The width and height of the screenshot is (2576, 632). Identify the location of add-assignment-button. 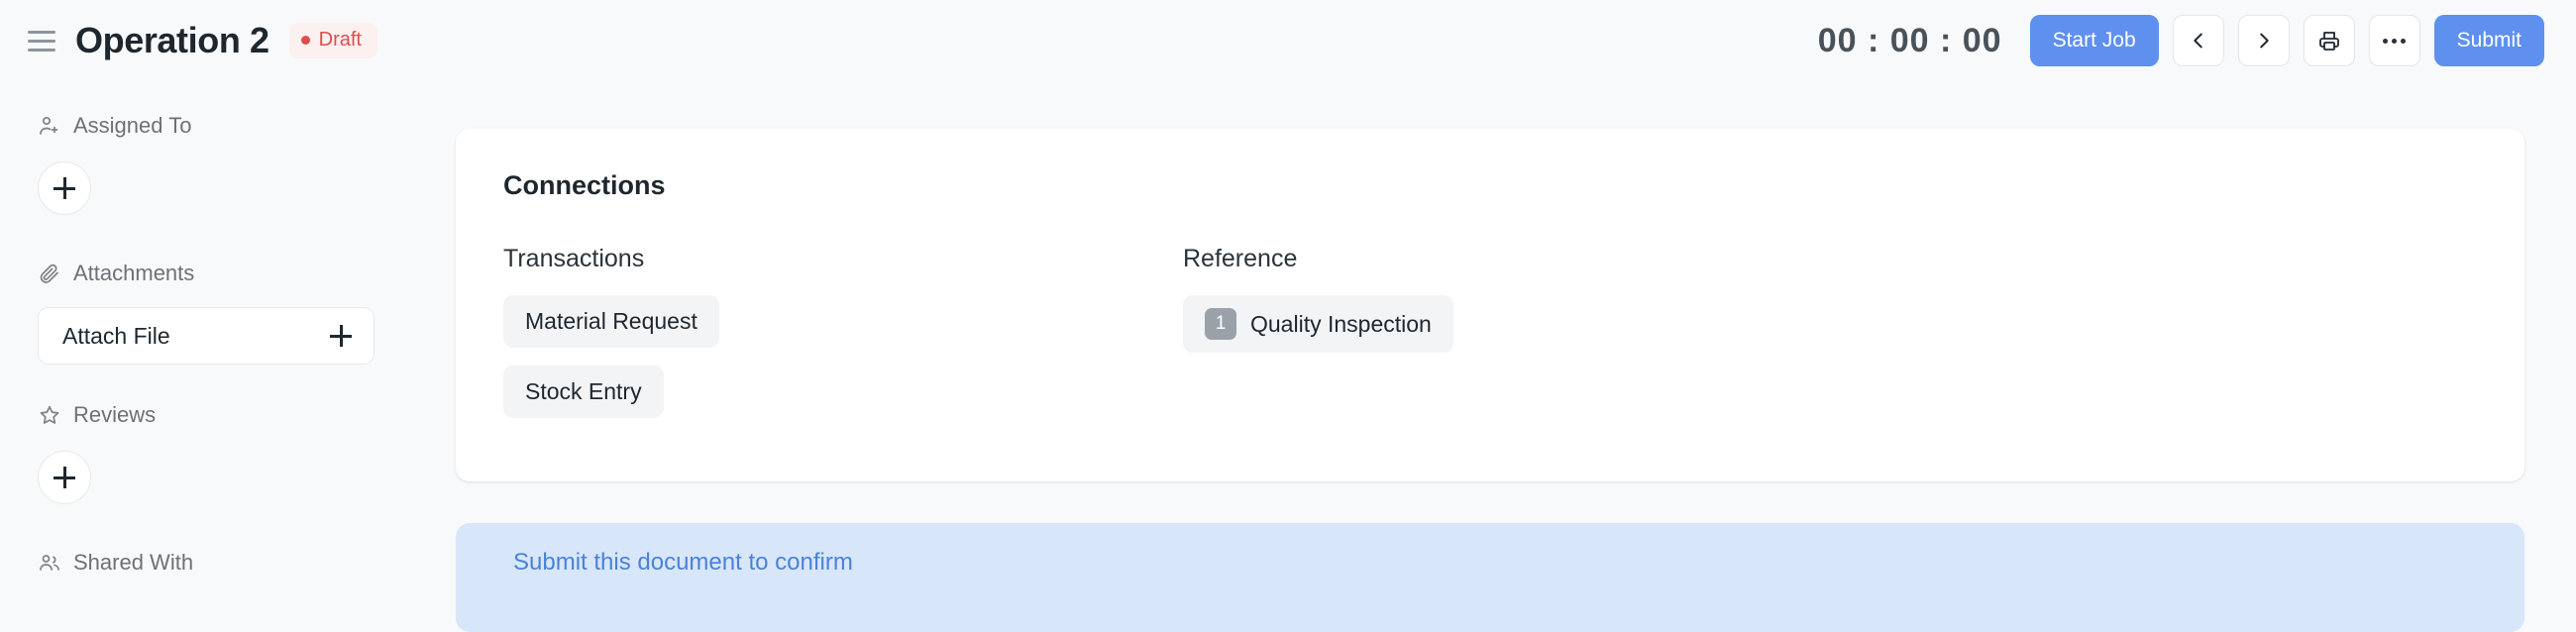
(64, 188).